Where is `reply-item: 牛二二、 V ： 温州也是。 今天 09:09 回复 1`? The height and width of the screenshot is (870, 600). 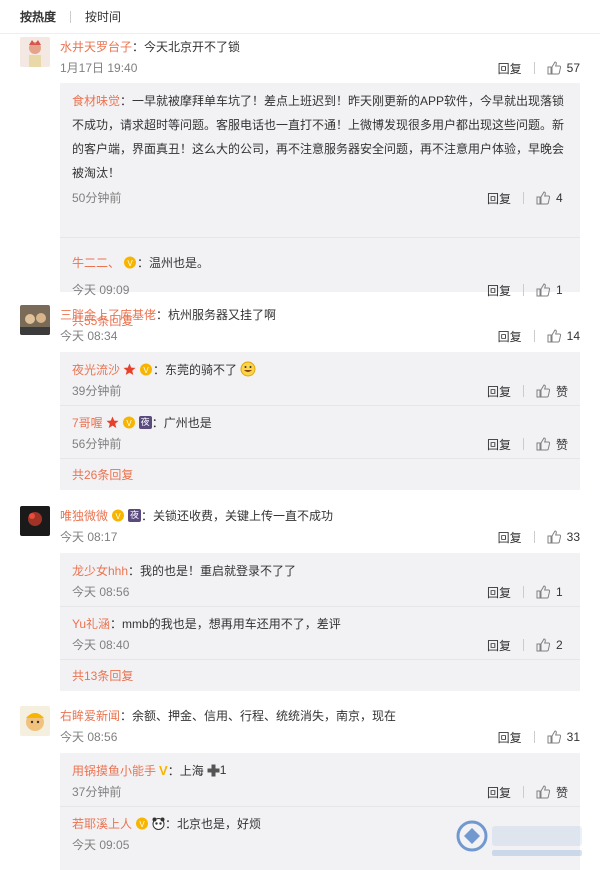 reply-item: 牛二二、 V ： 温州也是。 今天 09:09 回复 1 is located at coordinates (320, 254).